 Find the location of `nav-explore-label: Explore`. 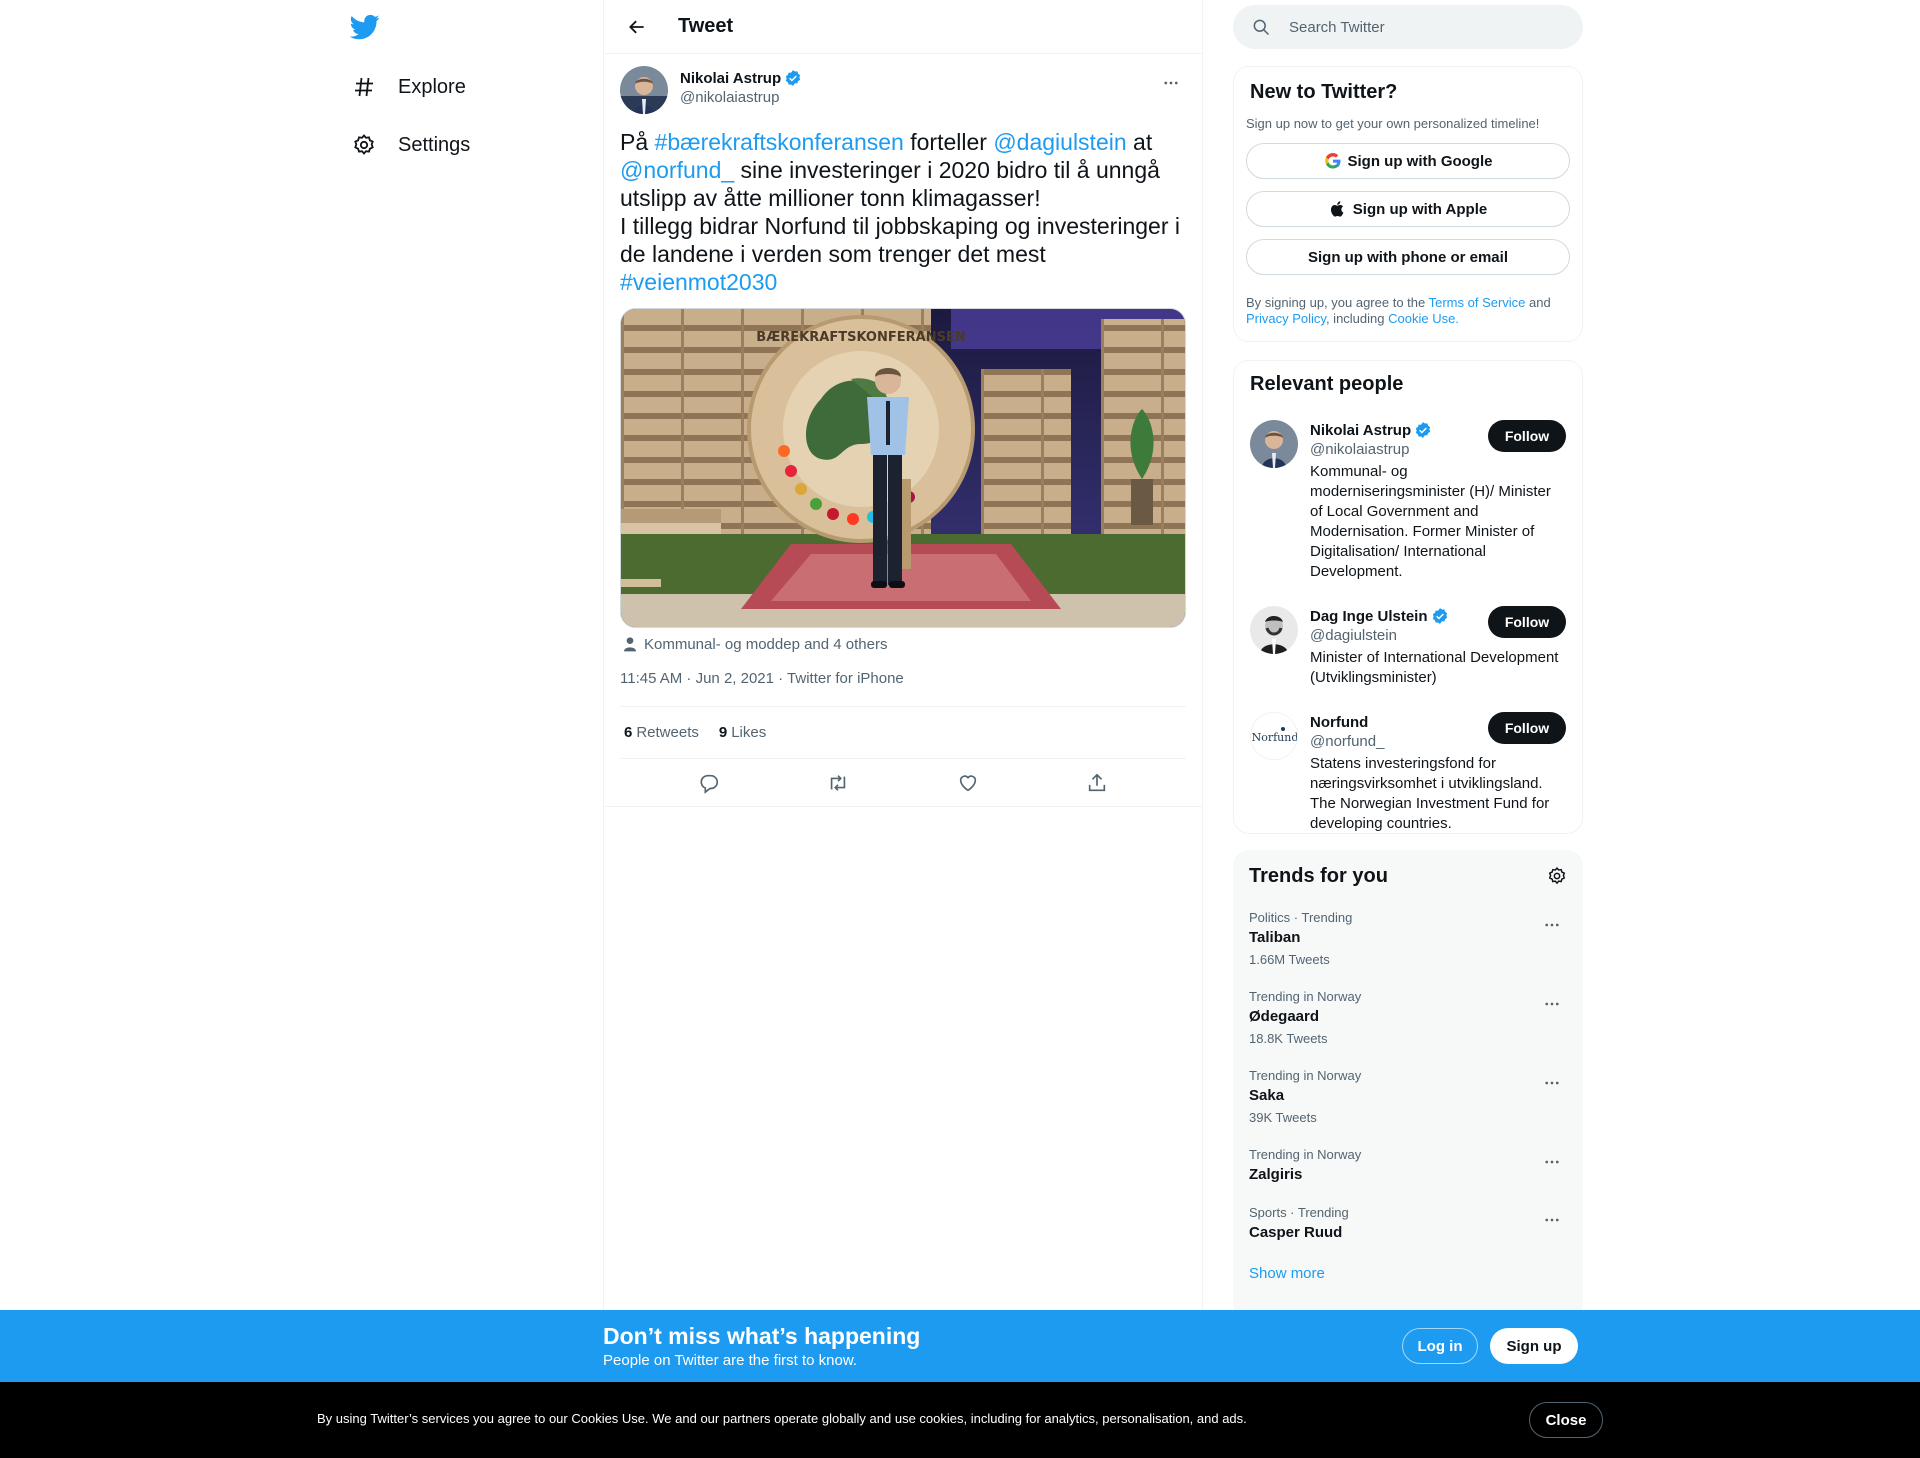

nav-explore-label: Explore is located at coordinates (432, 86).